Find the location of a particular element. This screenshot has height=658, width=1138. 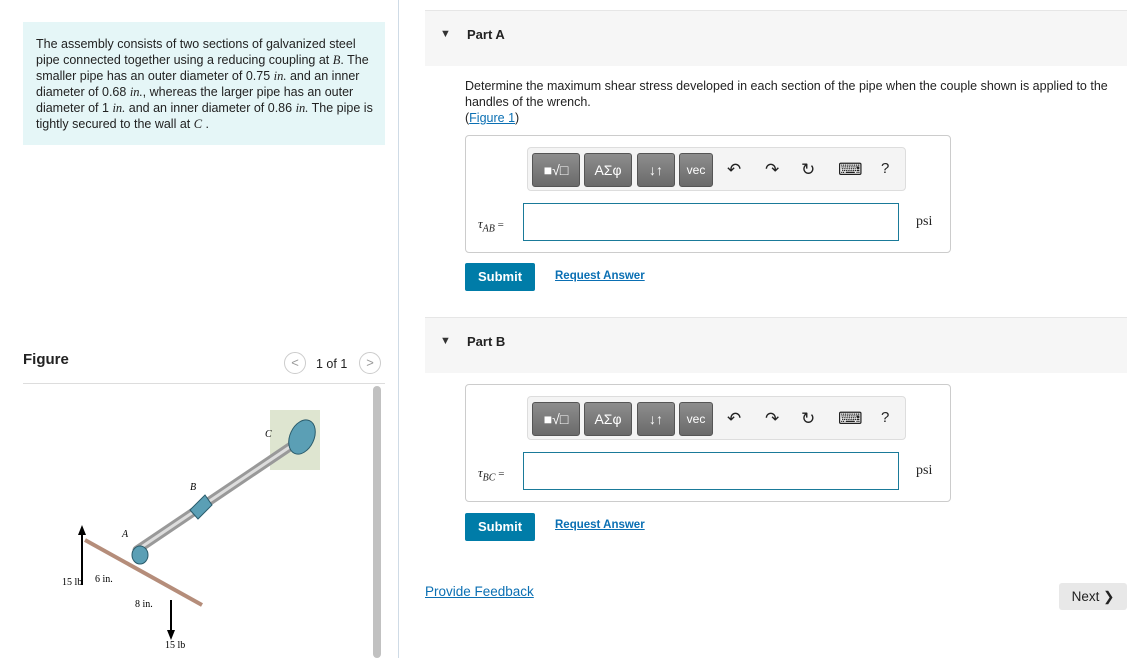

part-a-header: ▼ Part A is located at coordinates (776, 38).